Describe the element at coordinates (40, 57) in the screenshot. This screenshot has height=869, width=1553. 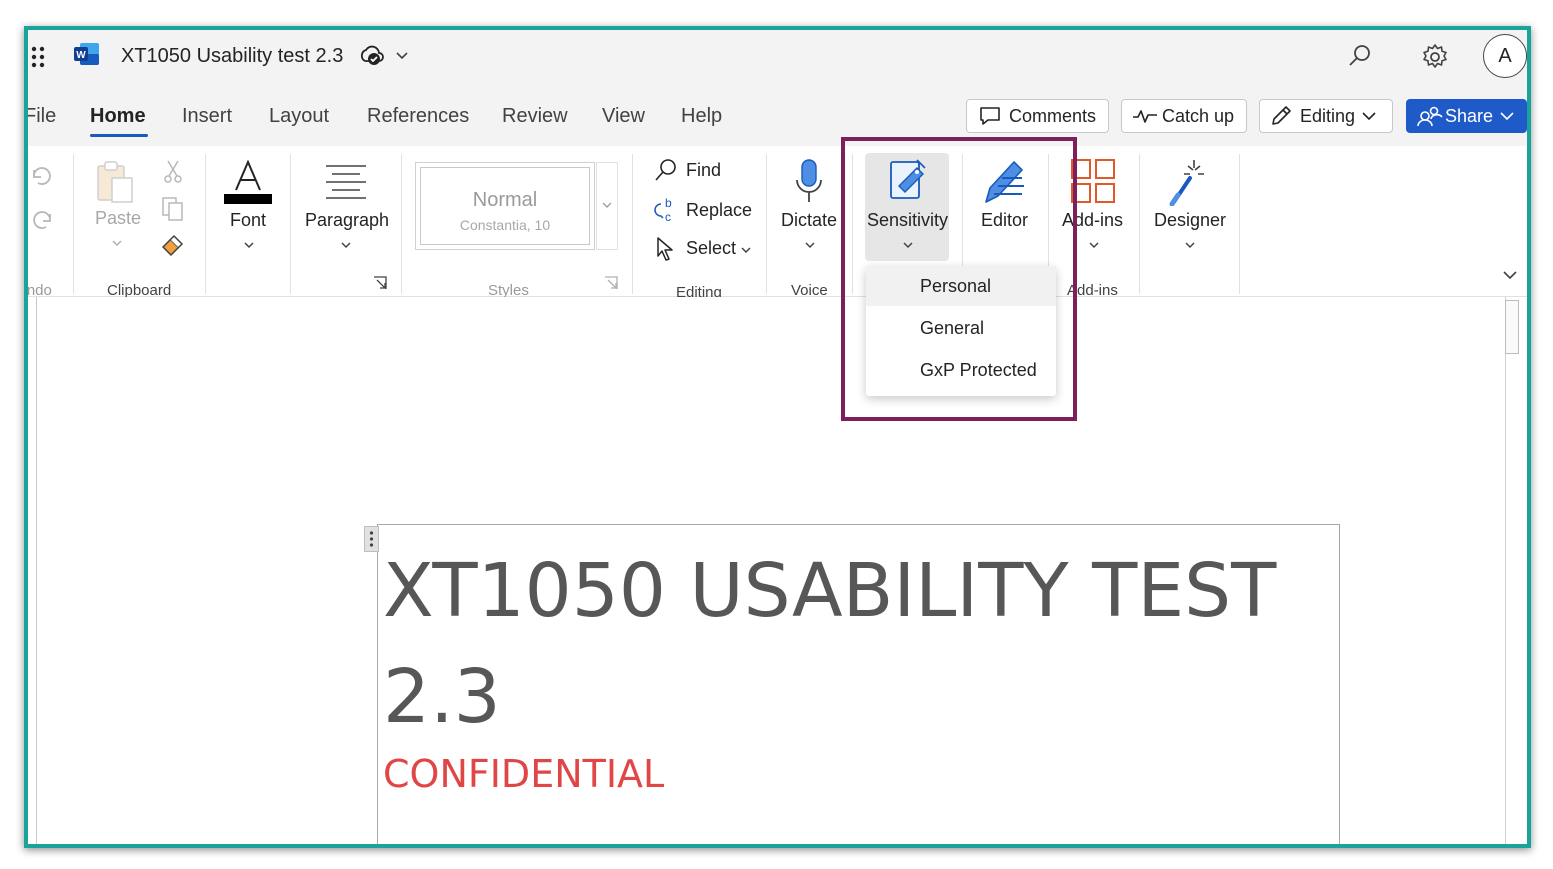
I see `app-launcher-icon` at that location.